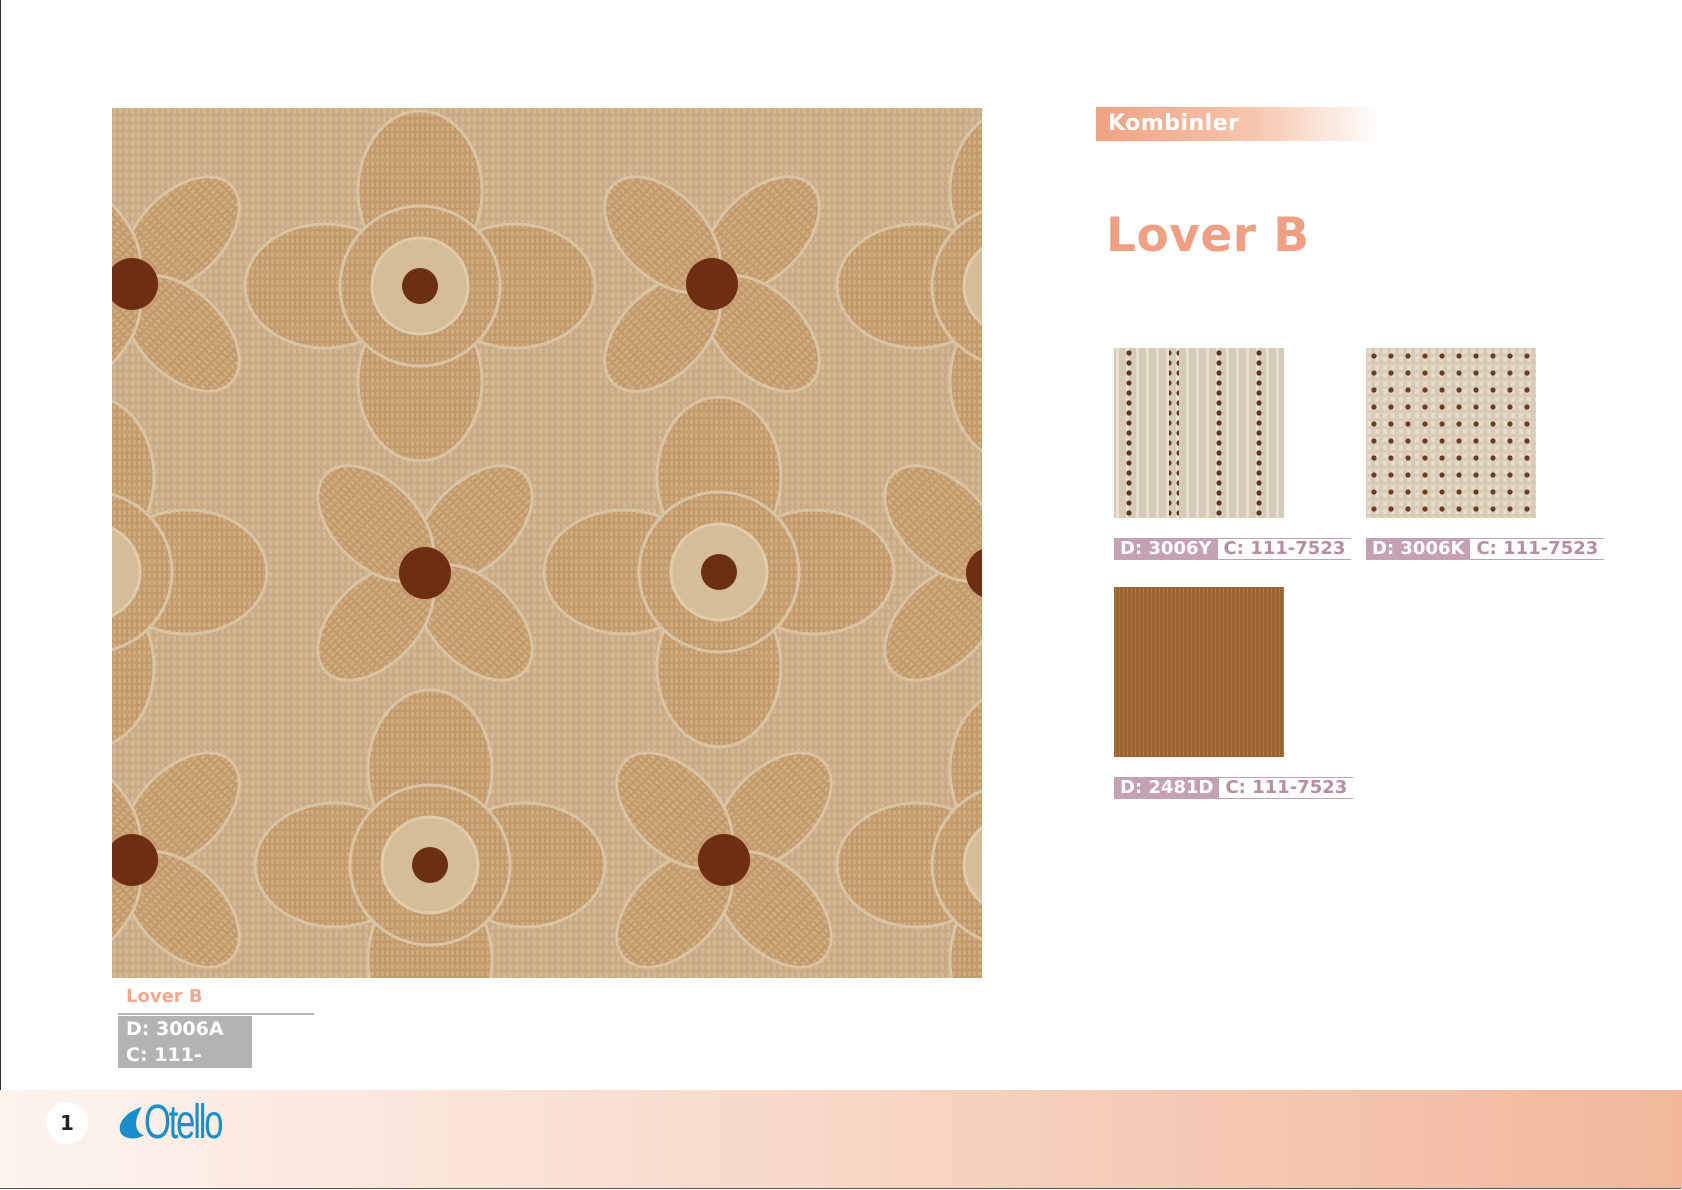  I want to click on combo-swatch-dot-grid, so click(1451, 433).